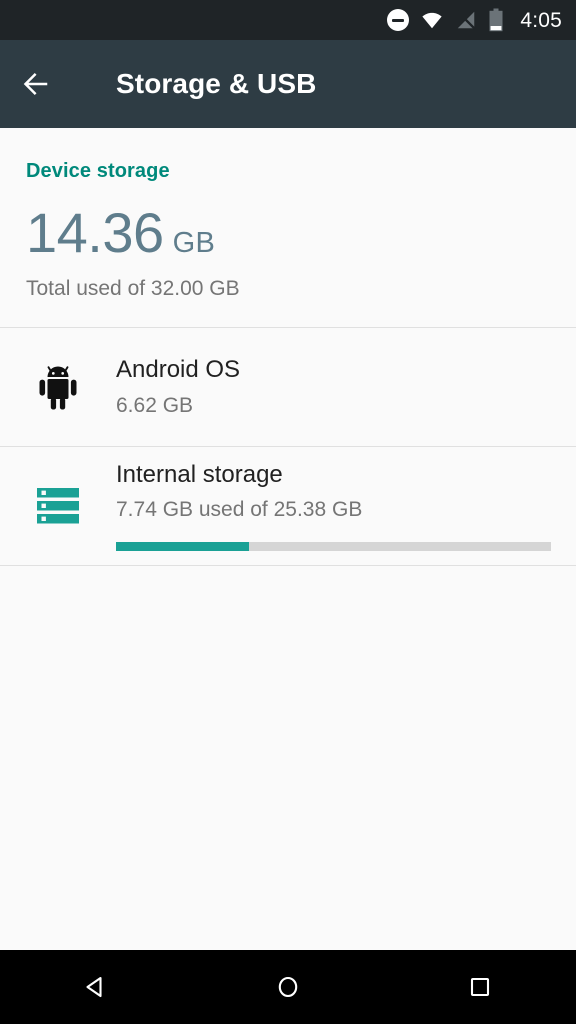 The height and width of the screenshot is (1024, 576). Describe the element at coordinates (182, 547) in the screenshot. I see `storage-progress-fill` at that location.